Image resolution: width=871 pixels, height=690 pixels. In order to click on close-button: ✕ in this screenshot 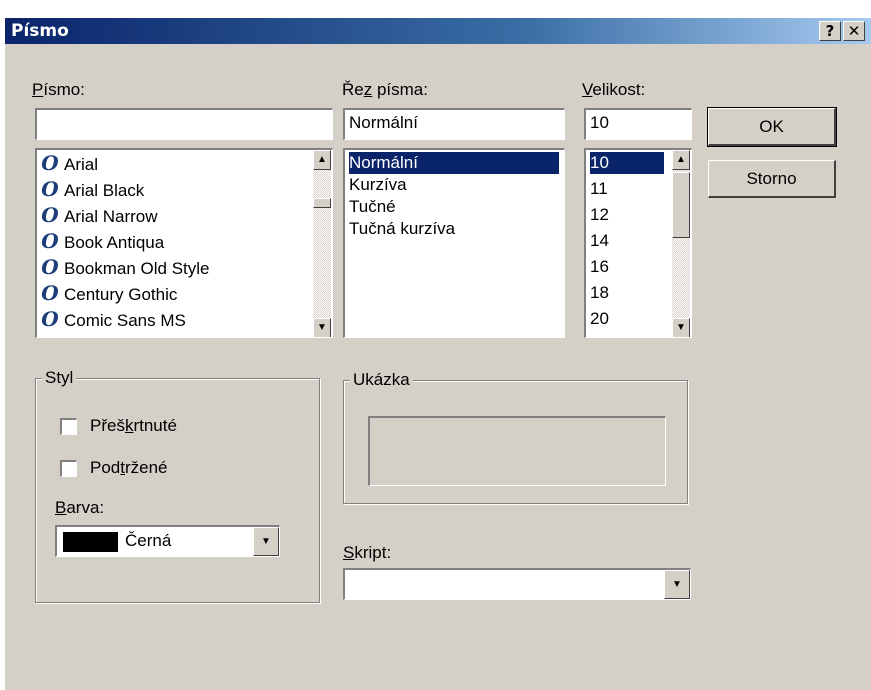, I will do `click(854, 31)`.